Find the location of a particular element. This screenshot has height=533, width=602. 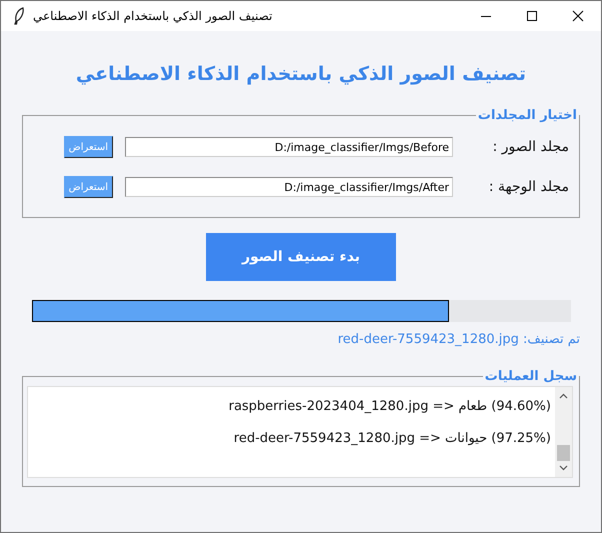

scroll-down-icon is located at coordinates (563, 468).